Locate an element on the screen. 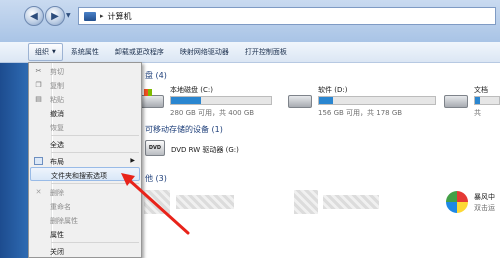 The image size is (500, 258). annotation-arrow-shaft is located at coordinates (158, 206).